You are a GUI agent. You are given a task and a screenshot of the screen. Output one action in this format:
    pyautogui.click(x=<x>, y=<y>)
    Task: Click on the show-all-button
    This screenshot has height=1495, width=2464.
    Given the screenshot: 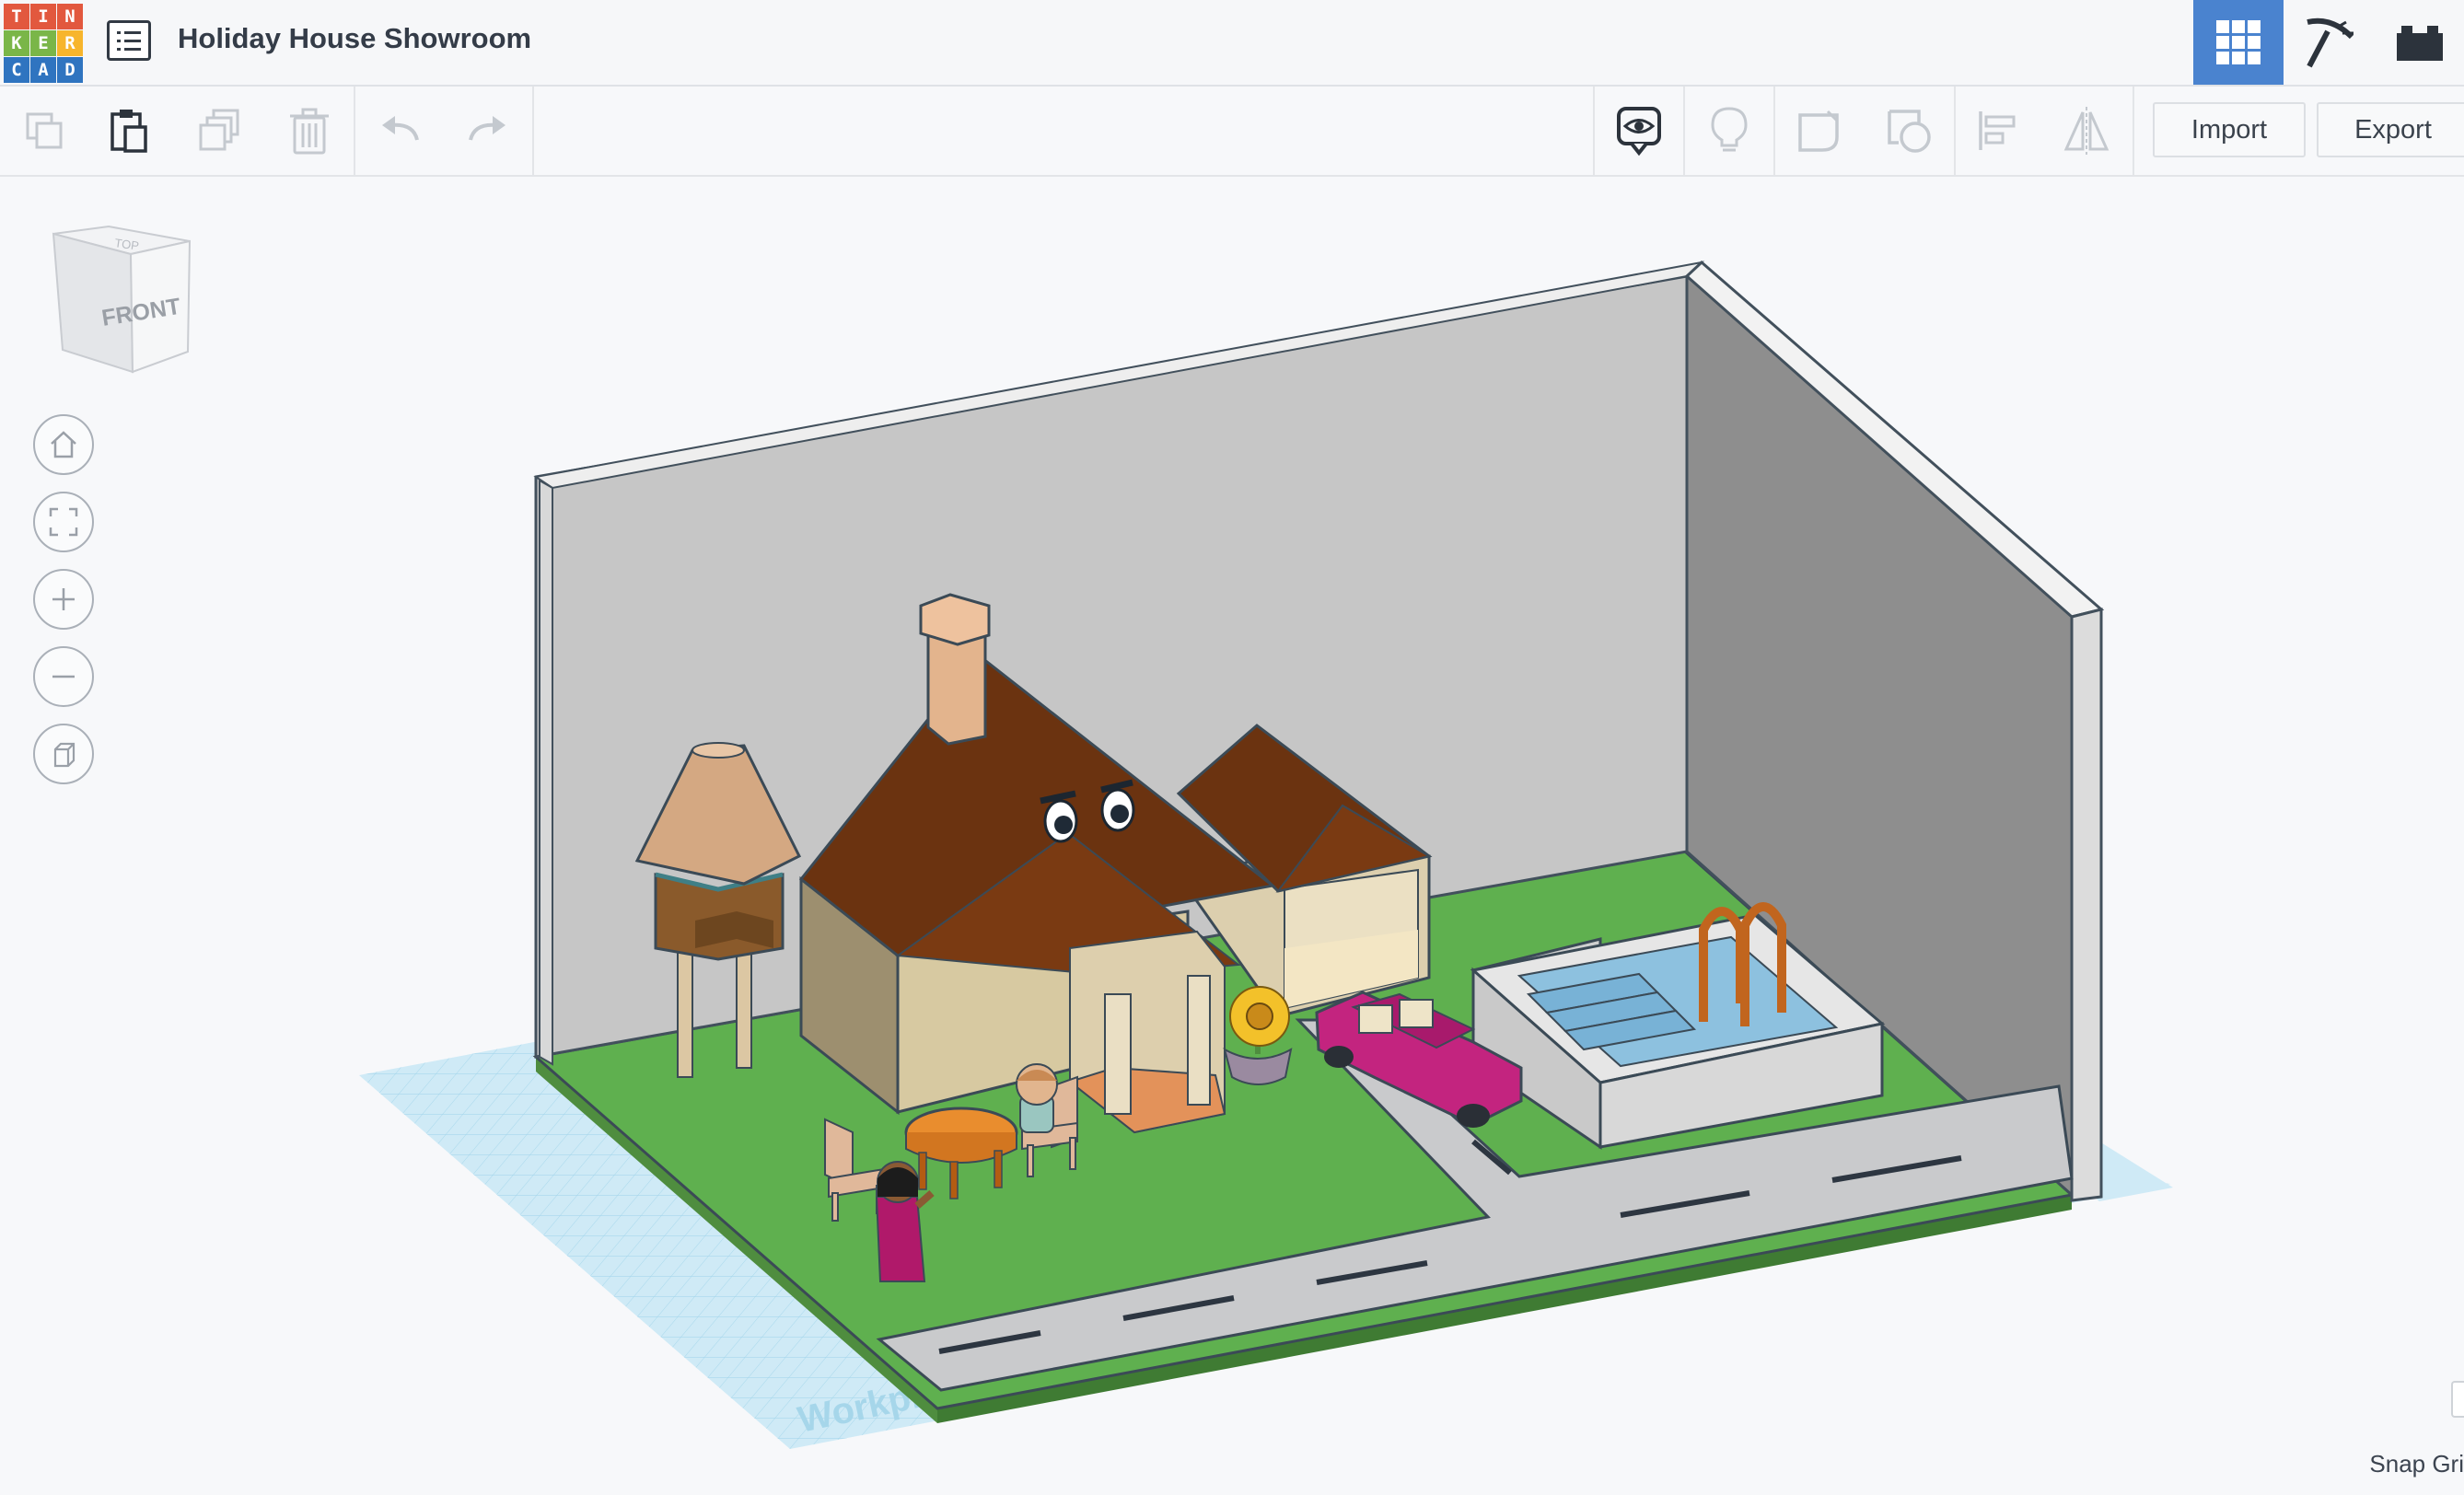 What is the action you would take?
    pyautogui.click(x=1639, y=130)
    